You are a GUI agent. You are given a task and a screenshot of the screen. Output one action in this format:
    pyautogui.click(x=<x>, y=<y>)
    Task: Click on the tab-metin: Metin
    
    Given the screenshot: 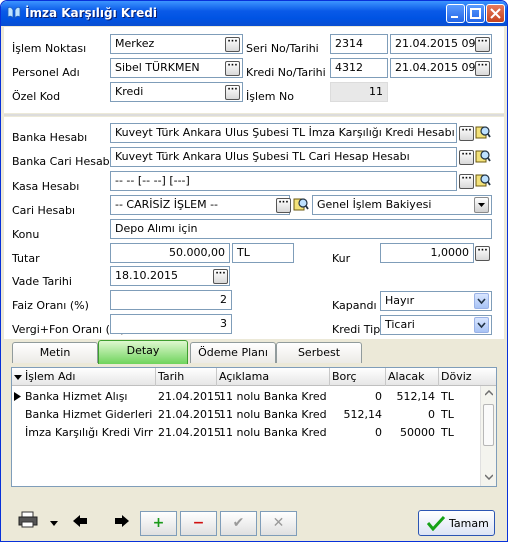 What is the action you would take?
    pyautogui.click(x=55, y=352)
    